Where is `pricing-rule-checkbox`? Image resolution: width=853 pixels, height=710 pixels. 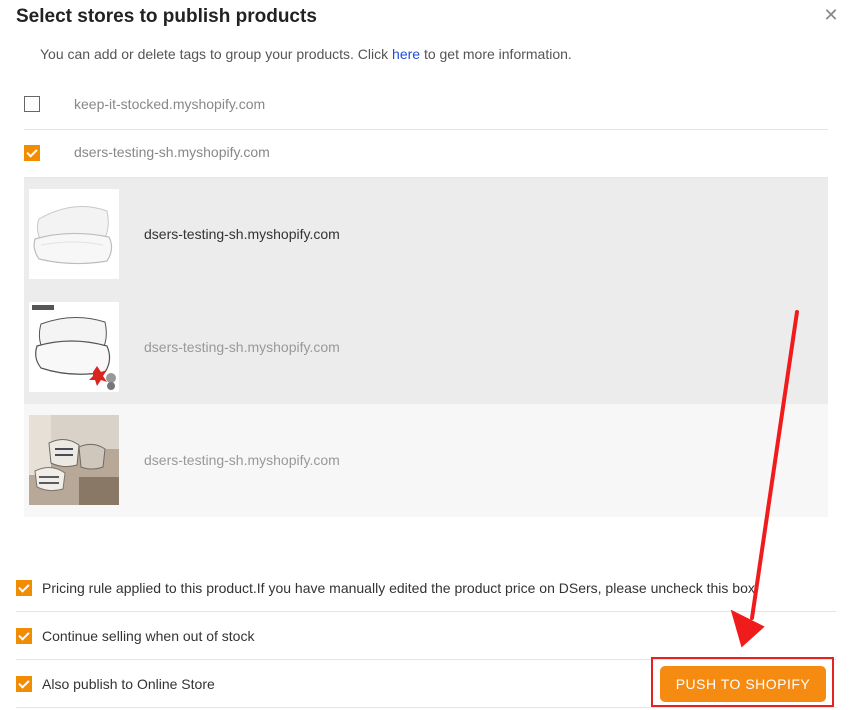
pricing-rule-checkbox is located at coordinates (24, 588).